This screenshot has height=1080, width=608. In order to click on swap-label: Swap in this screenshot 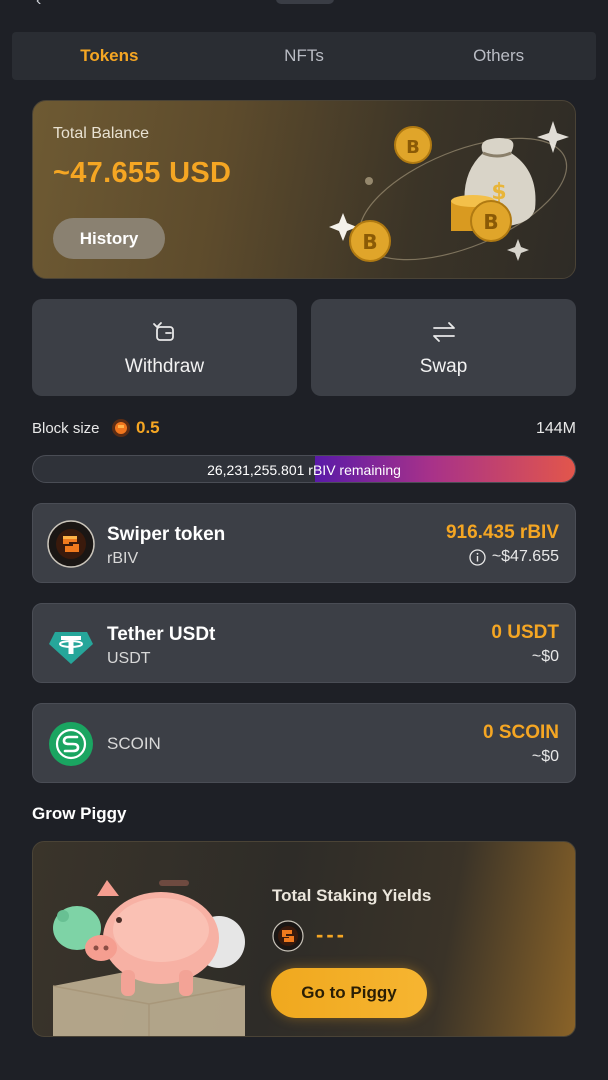, I will do `click(443, 366)`.